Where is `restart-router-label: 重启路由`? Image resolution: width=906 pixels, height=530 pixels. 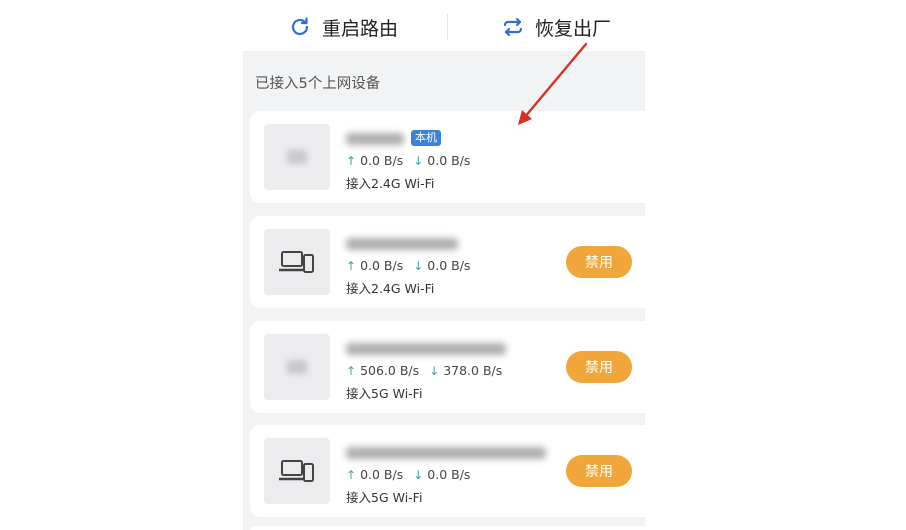 restart-router-label: 重启路由 is located at coordinates (360, 28).